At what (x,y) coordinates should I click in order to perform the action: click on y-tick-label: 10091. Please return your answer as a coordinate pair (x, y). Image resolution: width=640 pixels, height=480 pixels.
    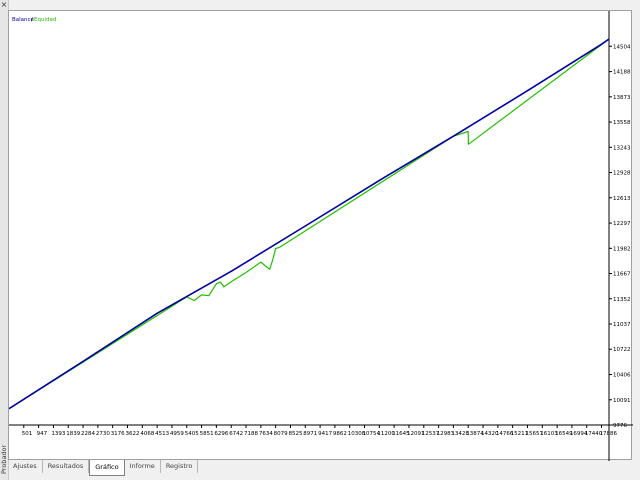
    Looking at the image, I should click on (622, 401).